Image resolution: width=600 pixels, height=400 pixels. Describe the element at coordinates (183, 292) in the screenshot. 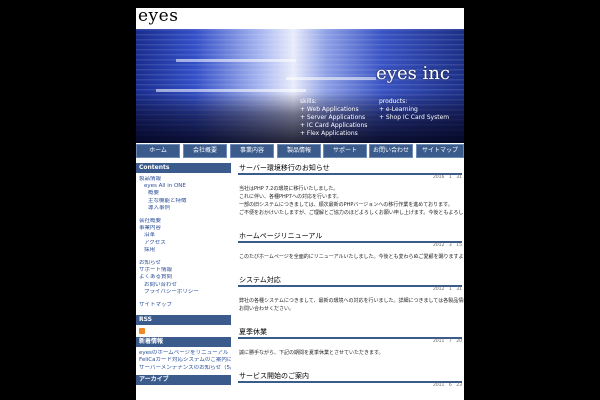

I see `sidebar-link: プライバシーポリシー` at that location.